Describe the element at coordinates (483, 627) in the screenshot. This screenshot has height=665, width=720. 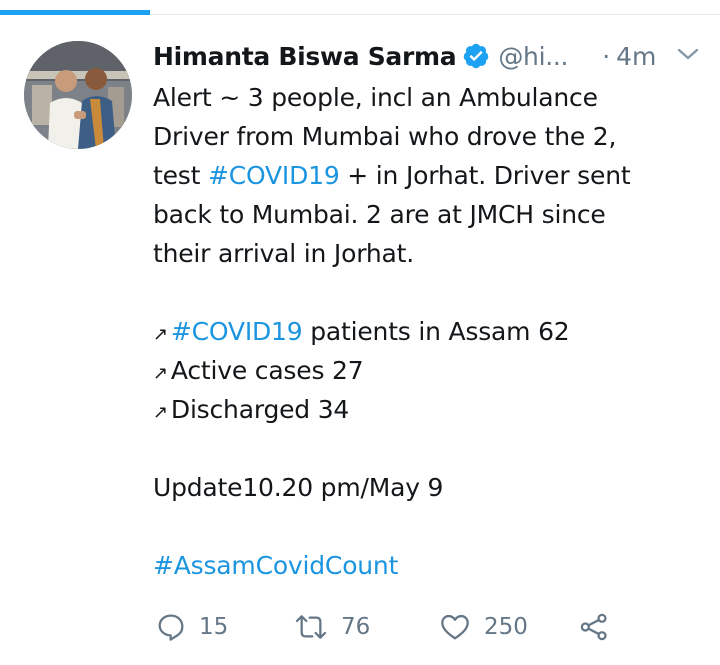
I see `like-button: 250` at that location.